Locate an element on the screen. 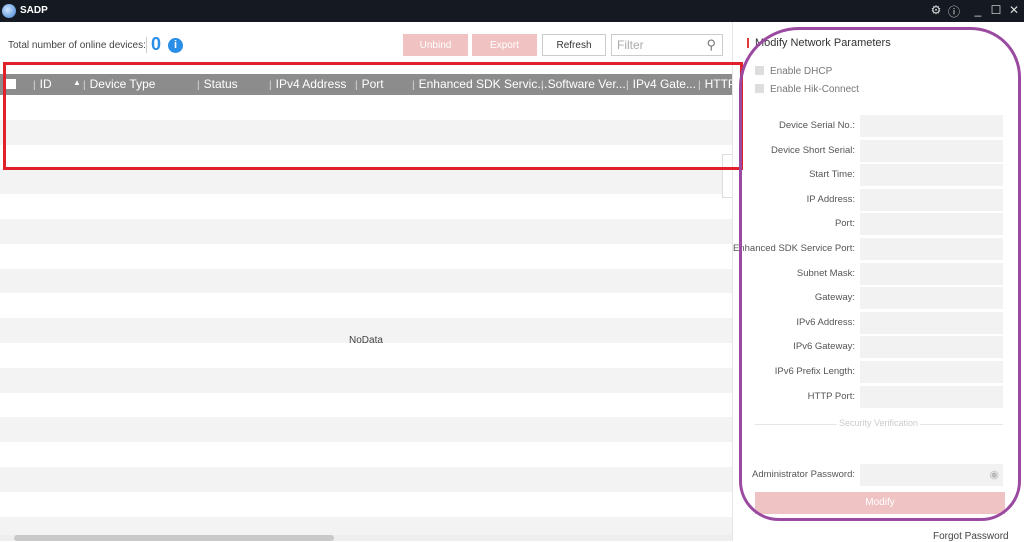  section-marker is located at coordinates (748, 43).